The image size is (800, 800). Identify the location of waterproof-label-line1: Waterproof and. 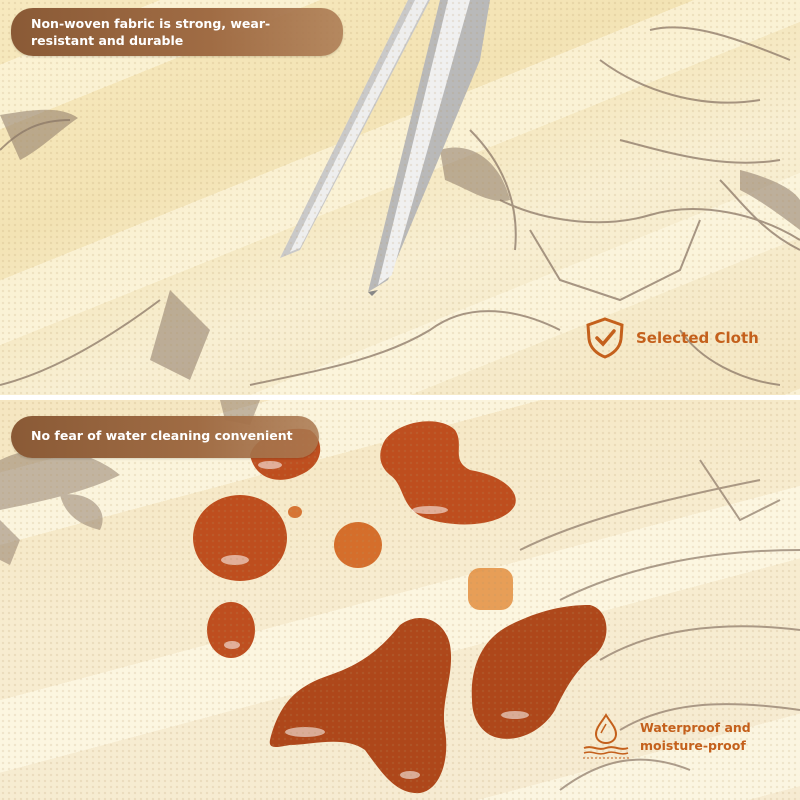
(695, 727).